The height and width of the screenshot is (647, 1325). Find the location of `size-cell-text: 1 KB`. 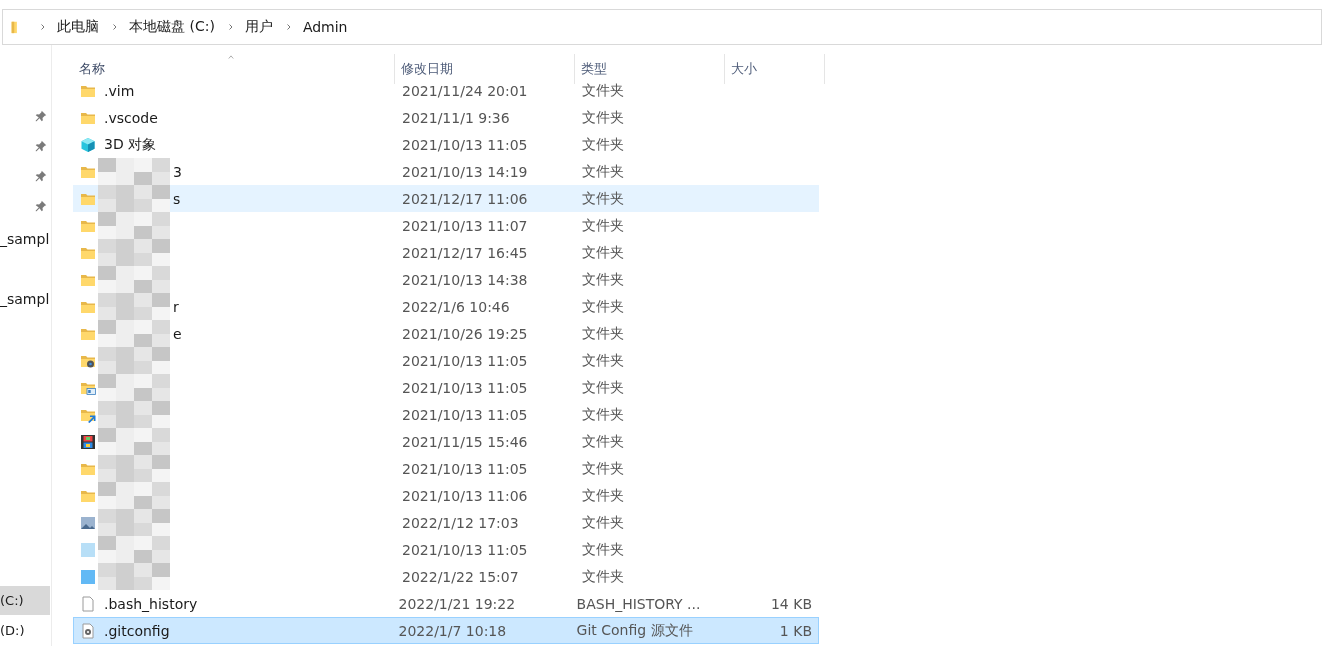

size-cell-text: 1 KB is located at coordinates (795, 630).